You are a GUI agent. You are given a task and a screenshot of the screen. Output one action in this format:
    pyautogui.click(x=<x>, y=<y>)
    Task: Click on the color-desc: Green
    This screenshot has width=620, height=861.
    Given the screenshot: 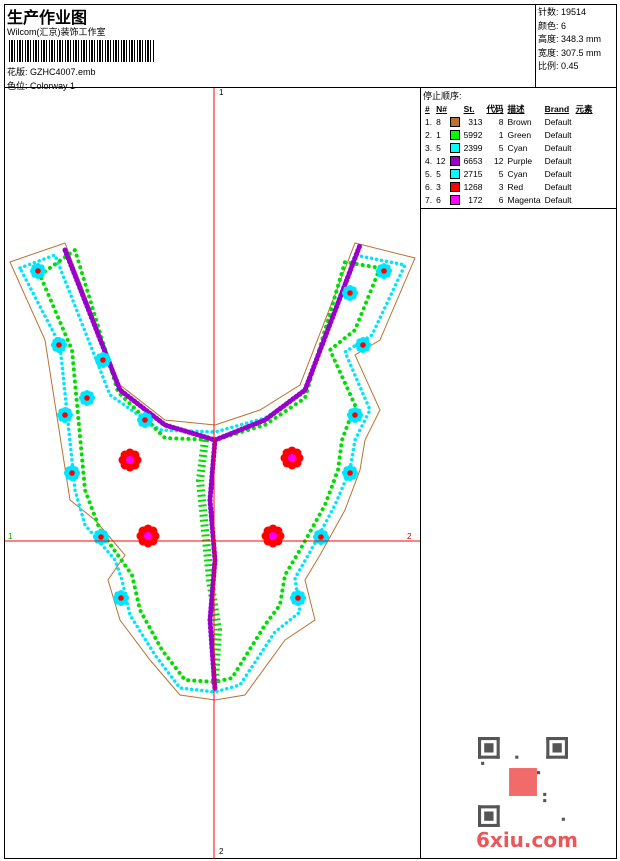 What is the action you would take?
    pyautogui.click(x=519, y=134)
    